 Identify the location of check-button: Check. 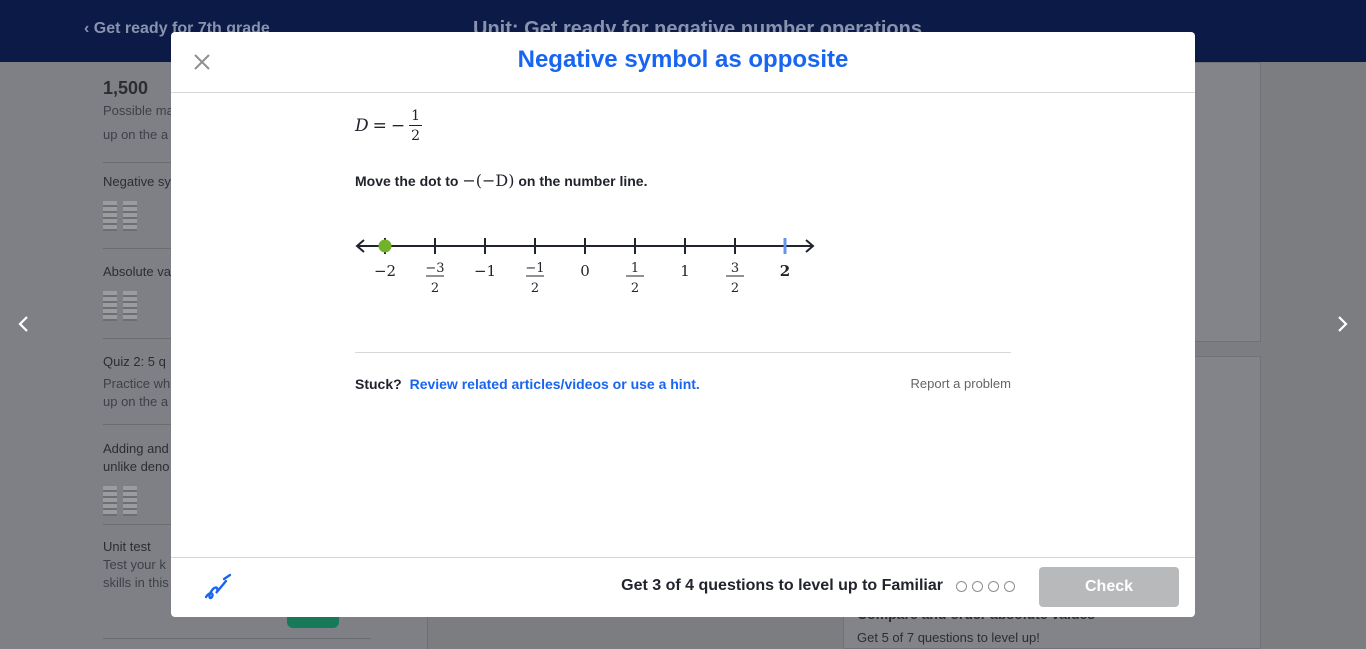
(1109, 587).